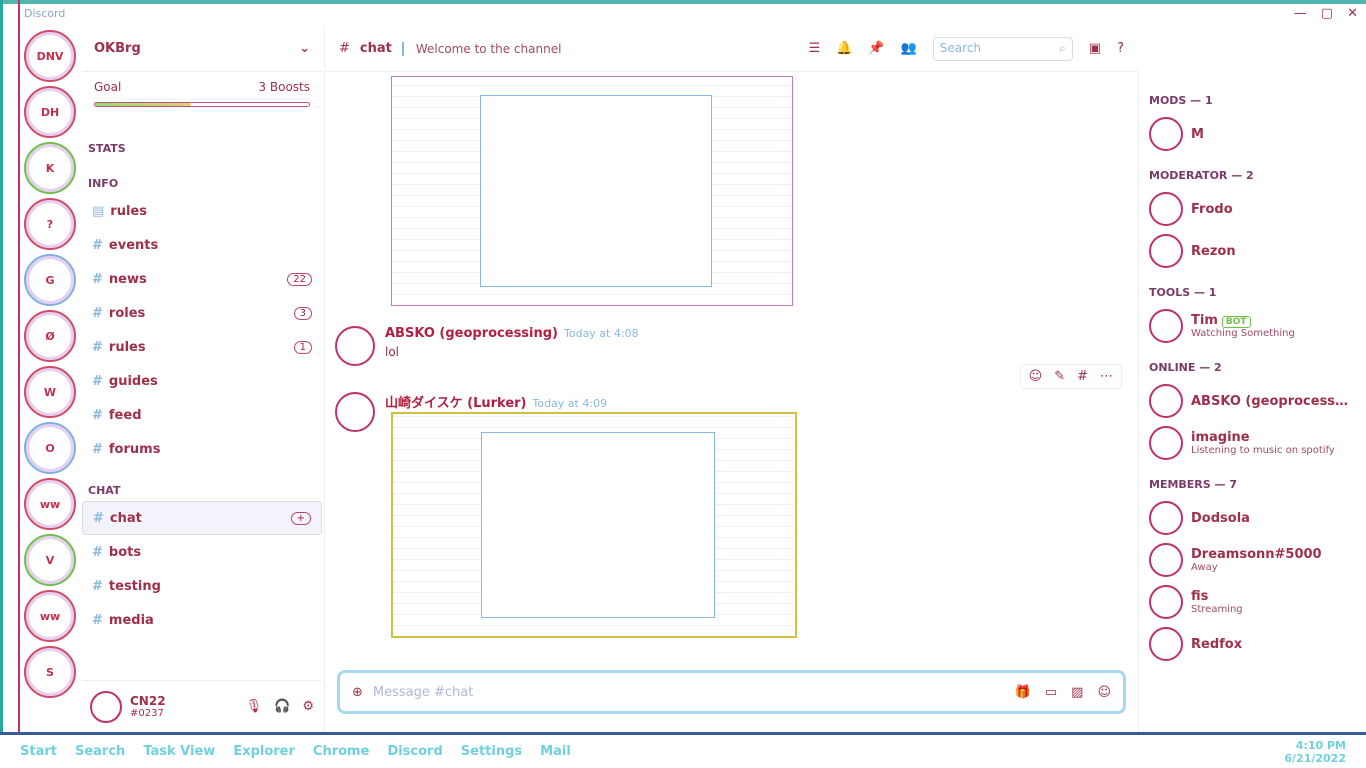 The image size is (1366, 768). Describe the element at coordinates (1252, 518) in the screenshot. I see `member-item: Dodsola` at that location.